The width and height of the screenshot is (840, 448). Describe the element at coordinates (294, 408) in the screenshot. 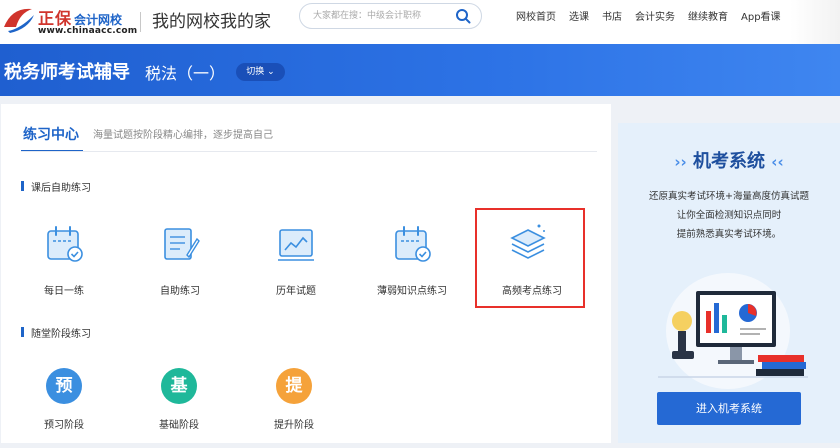

I see `stage-improve: 提 提升阶段` at that location.